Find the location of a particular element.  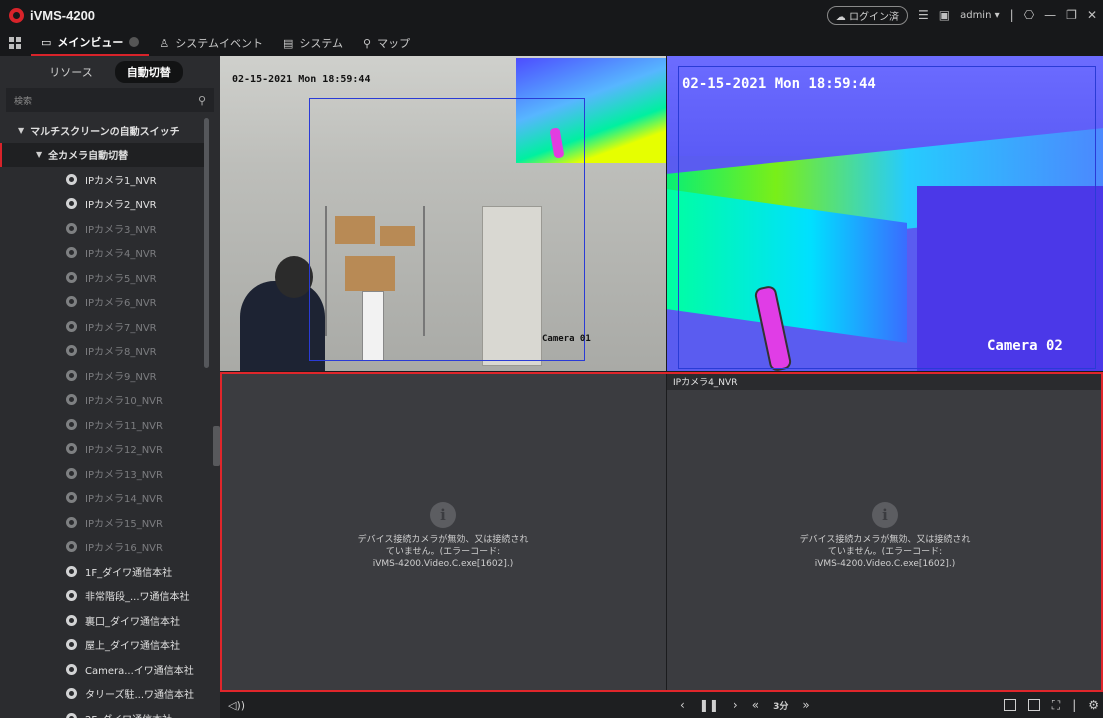

camera-list-item: 2F_ダイワ通信本社 is located at coordinates (110, 712).